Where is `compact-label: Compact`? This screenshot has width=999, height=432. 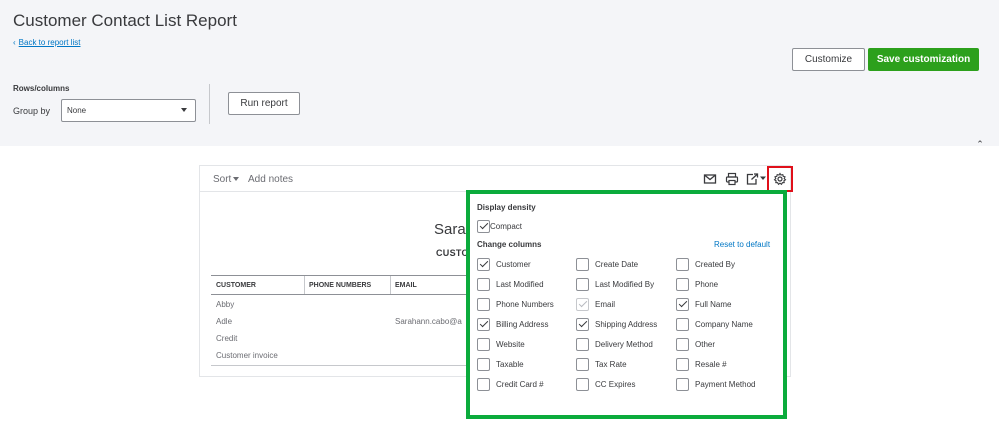 compact-label: Compact is located at coordinates (506, 226).